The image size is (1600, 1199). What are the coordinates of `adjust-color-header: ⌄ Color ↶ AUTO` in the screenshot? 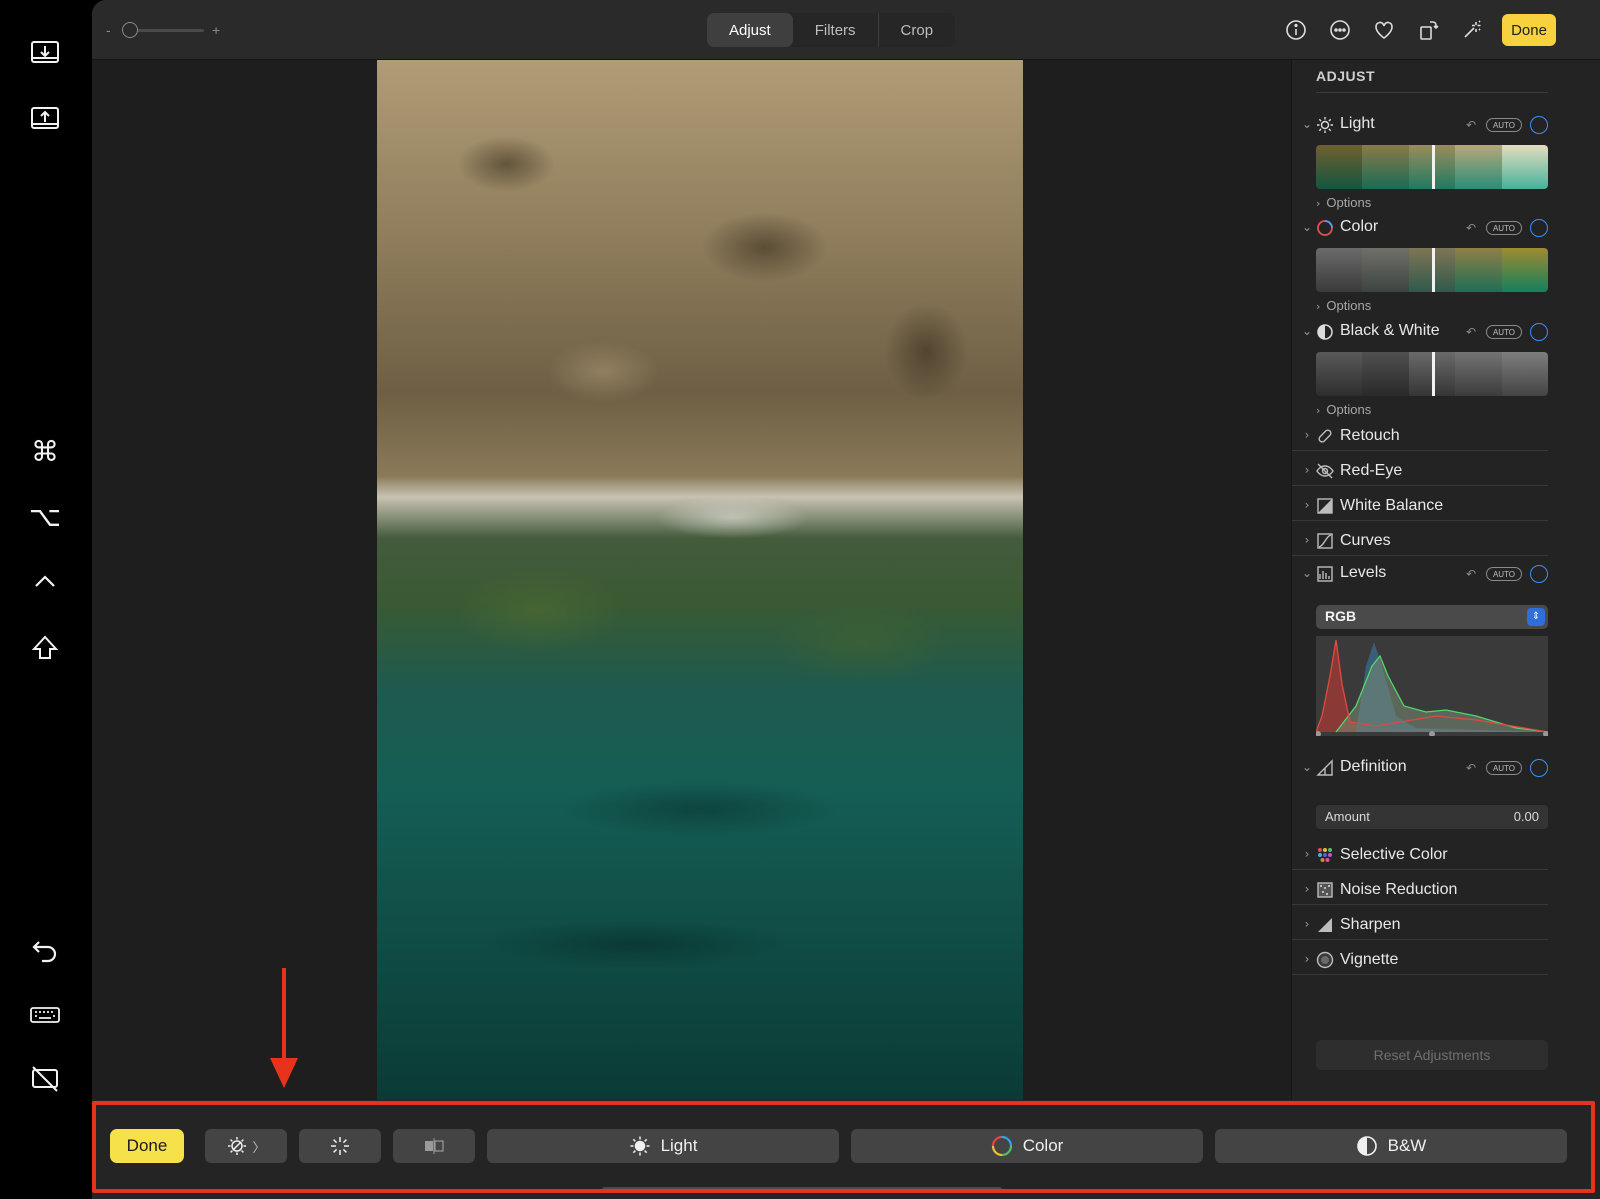 It's located at (1446, 228).